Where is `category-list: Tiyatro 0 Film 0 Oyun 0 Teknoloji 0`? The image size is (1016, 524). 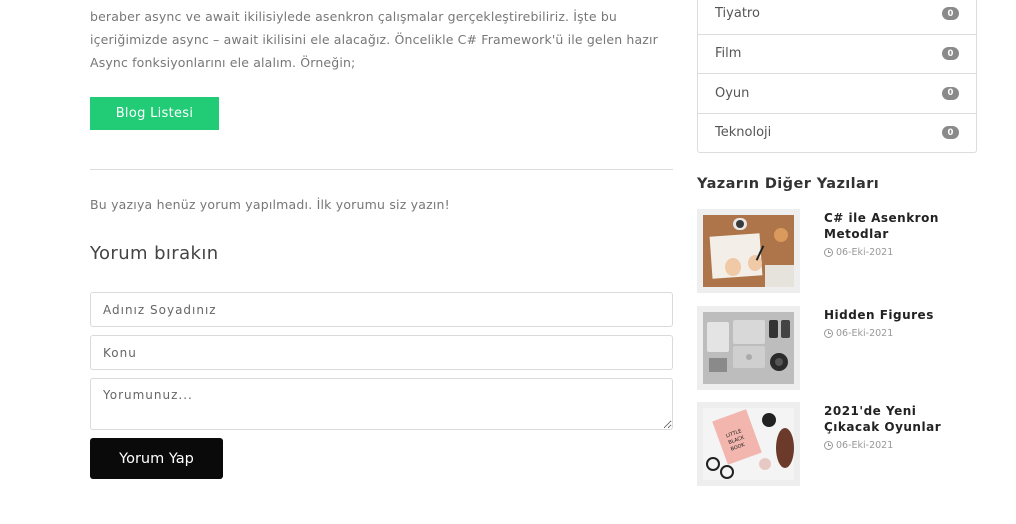
category-list: Tiyatro 0 Film 0 Oyun 0 Teknoloji 0 is located at coordinates (837, 76).